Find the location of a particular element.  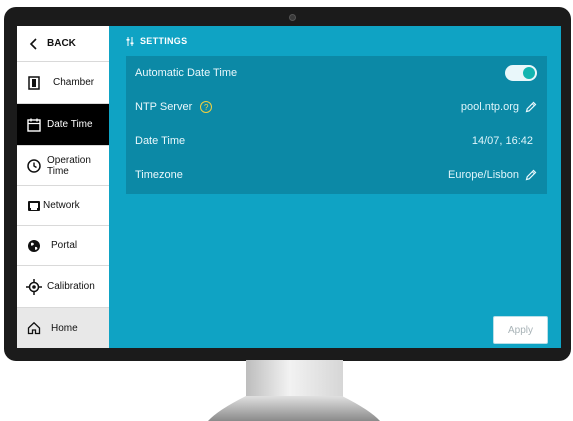

sidebar-item-label: Date Time is located at coordinates (70, 124).